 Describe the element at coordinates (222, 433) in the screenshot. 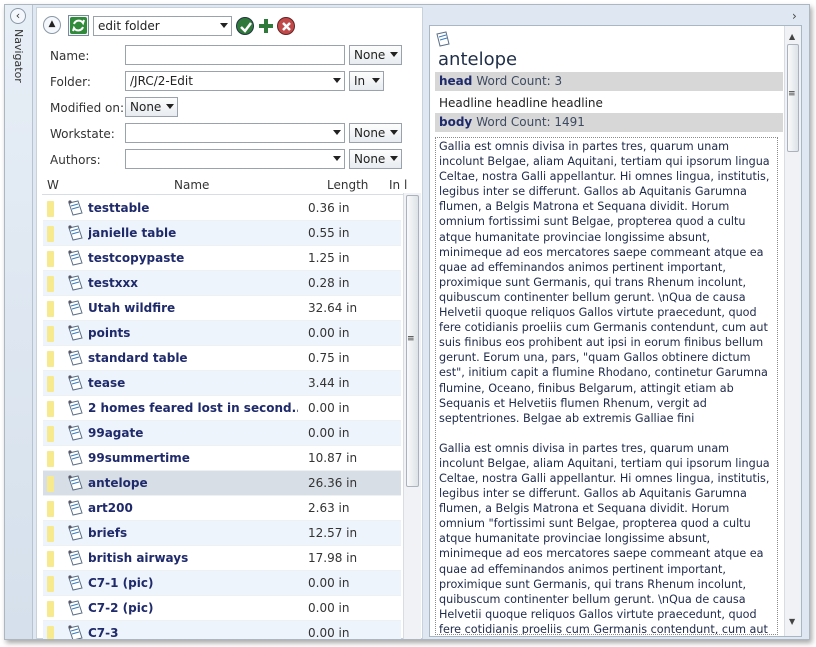

I see `table-row: 99agate 0.00 in` at that location.